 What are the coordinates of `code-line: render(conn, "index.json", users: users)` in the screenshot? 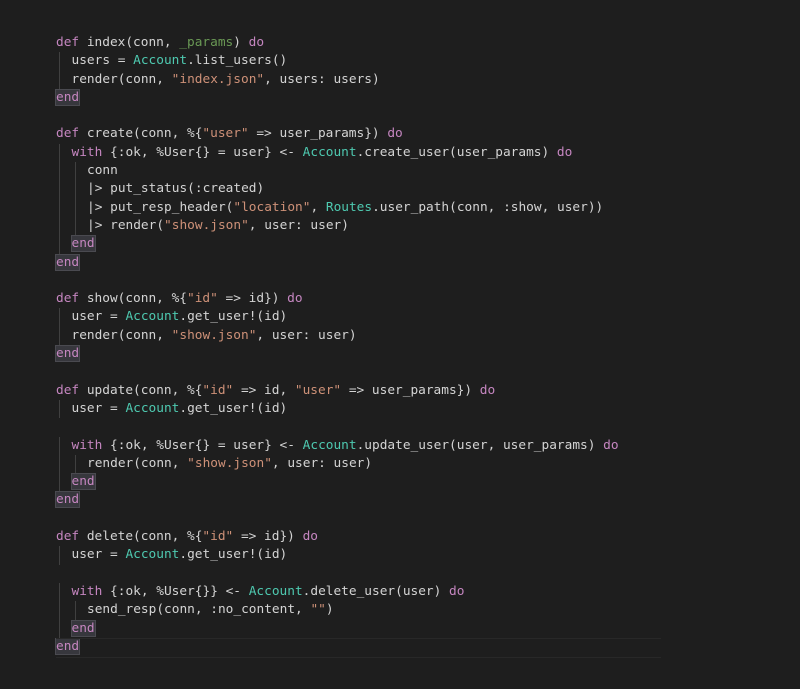 It's located at (337, 79).